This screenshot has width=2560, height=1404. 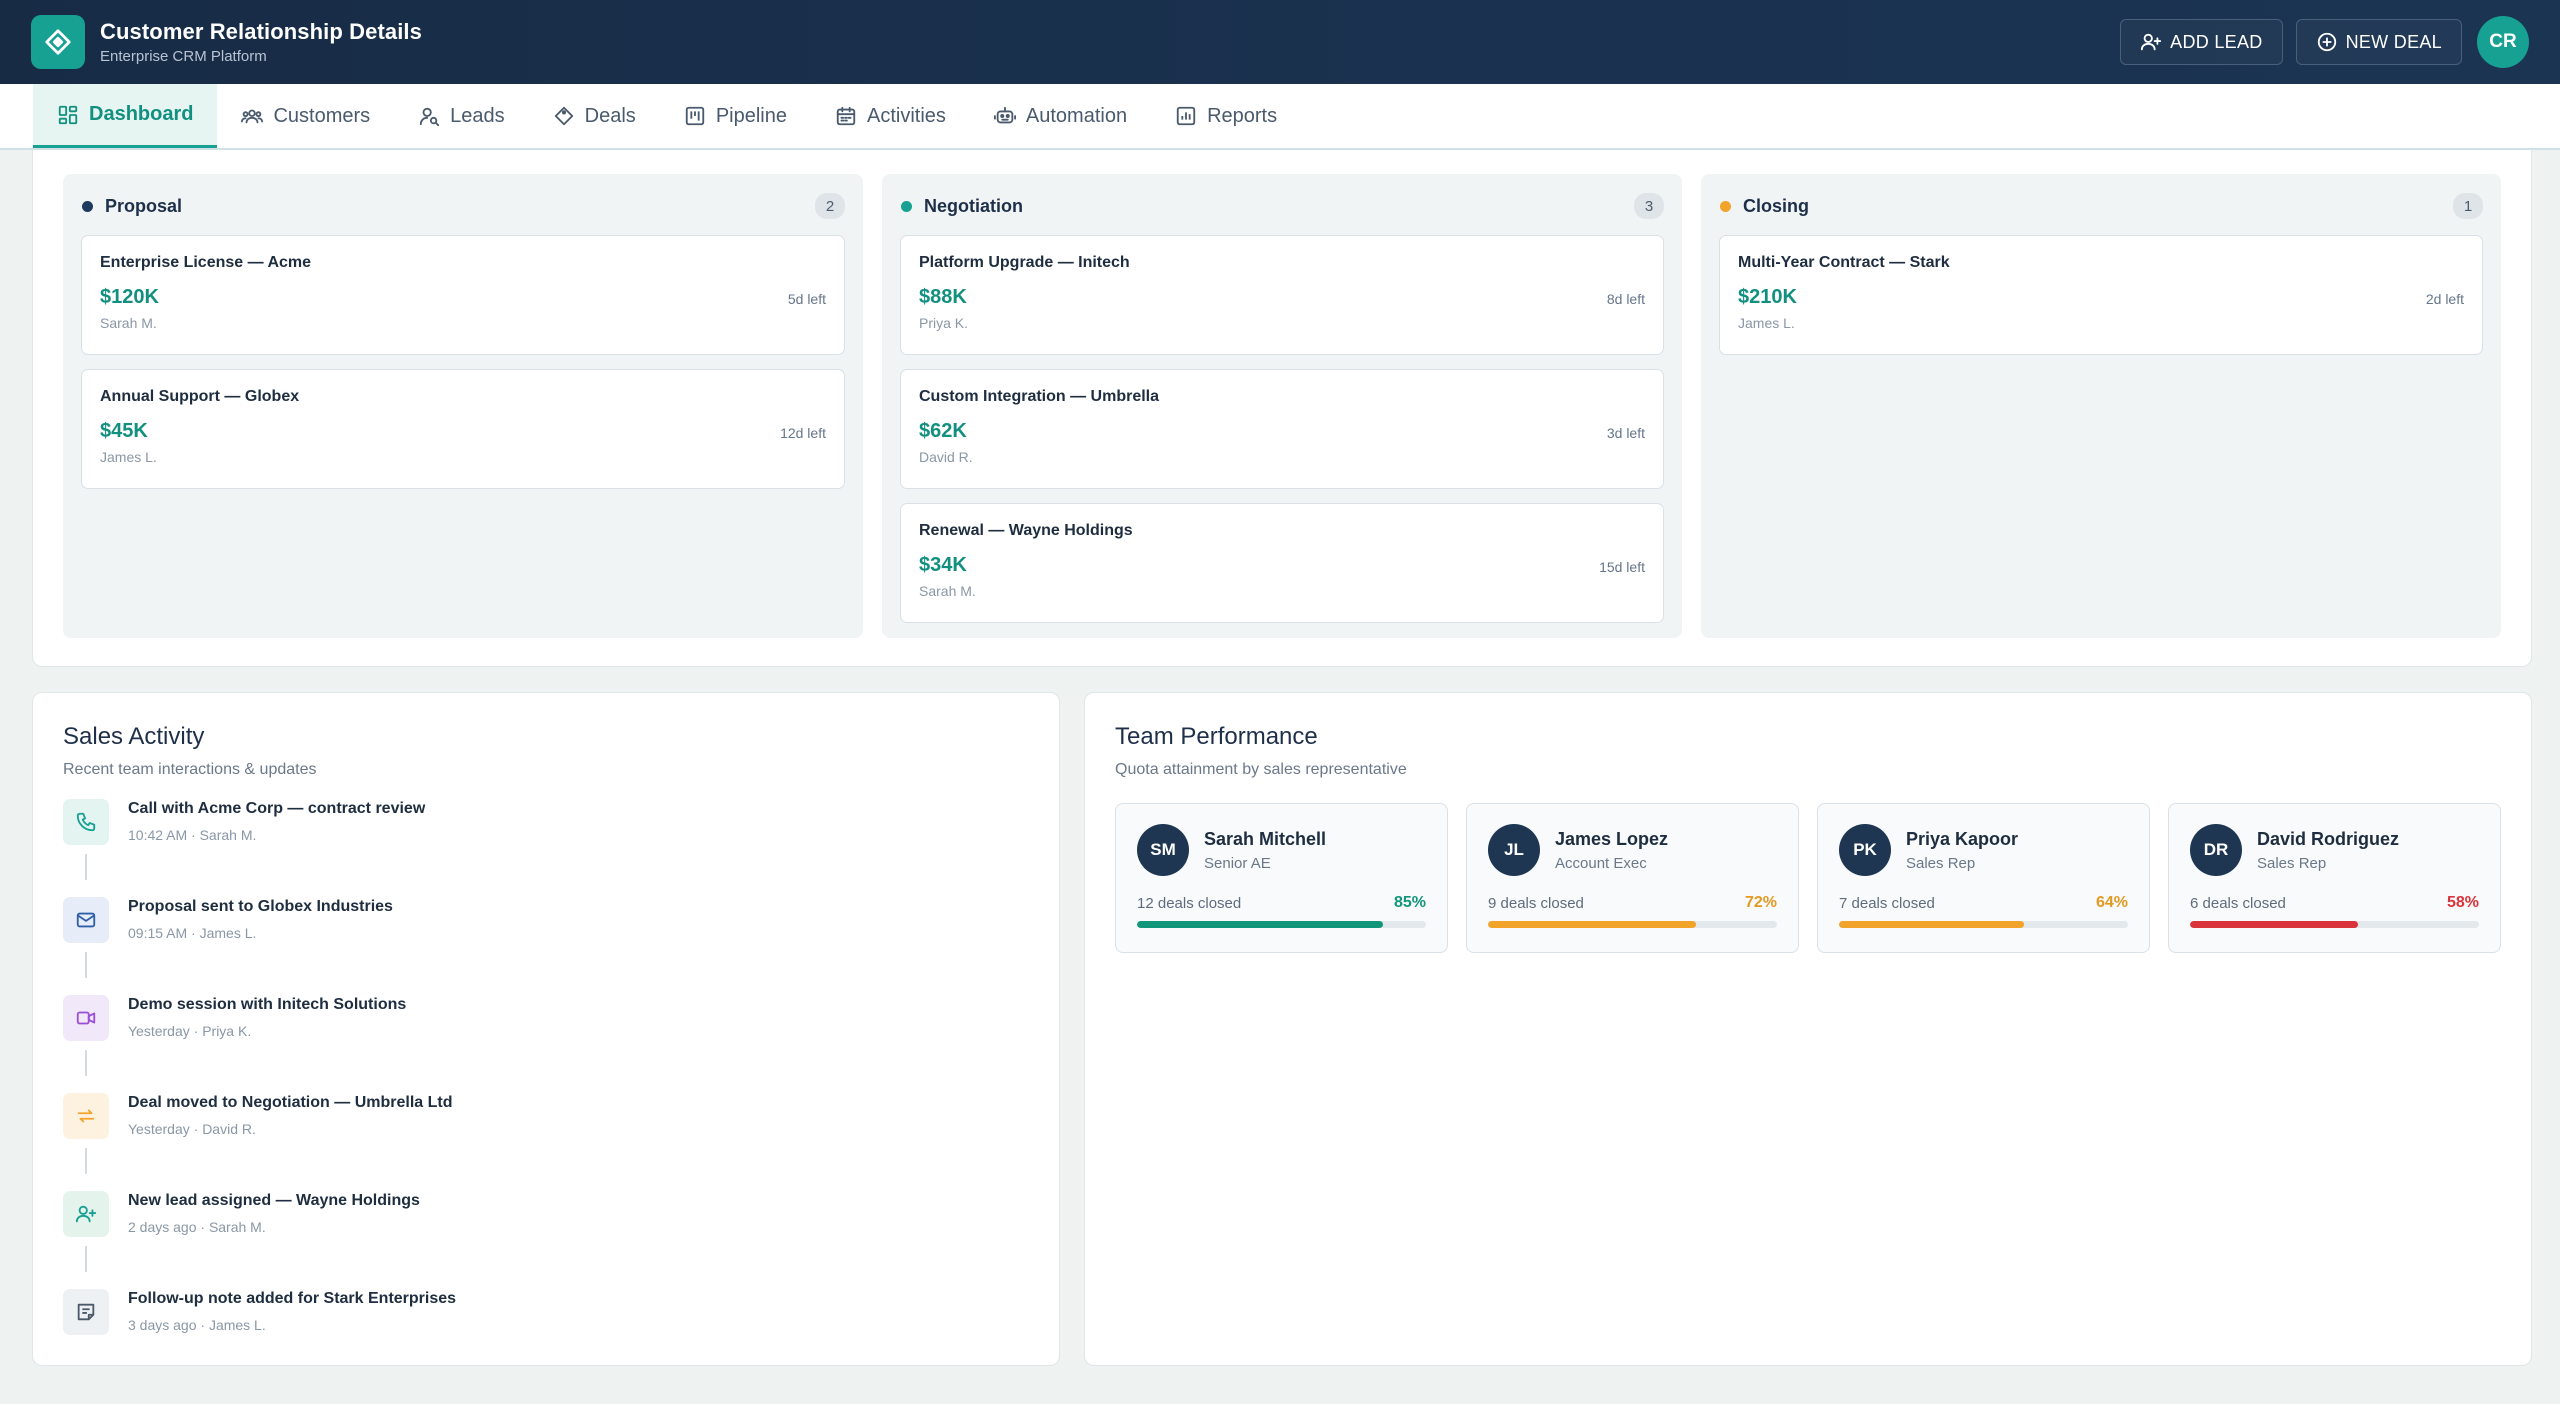 What do you see at coordinates (1039, 396) in the screenshot?
I see `deal-title: Custom Integration — Umbrella` at bounding box center [1039, 396].